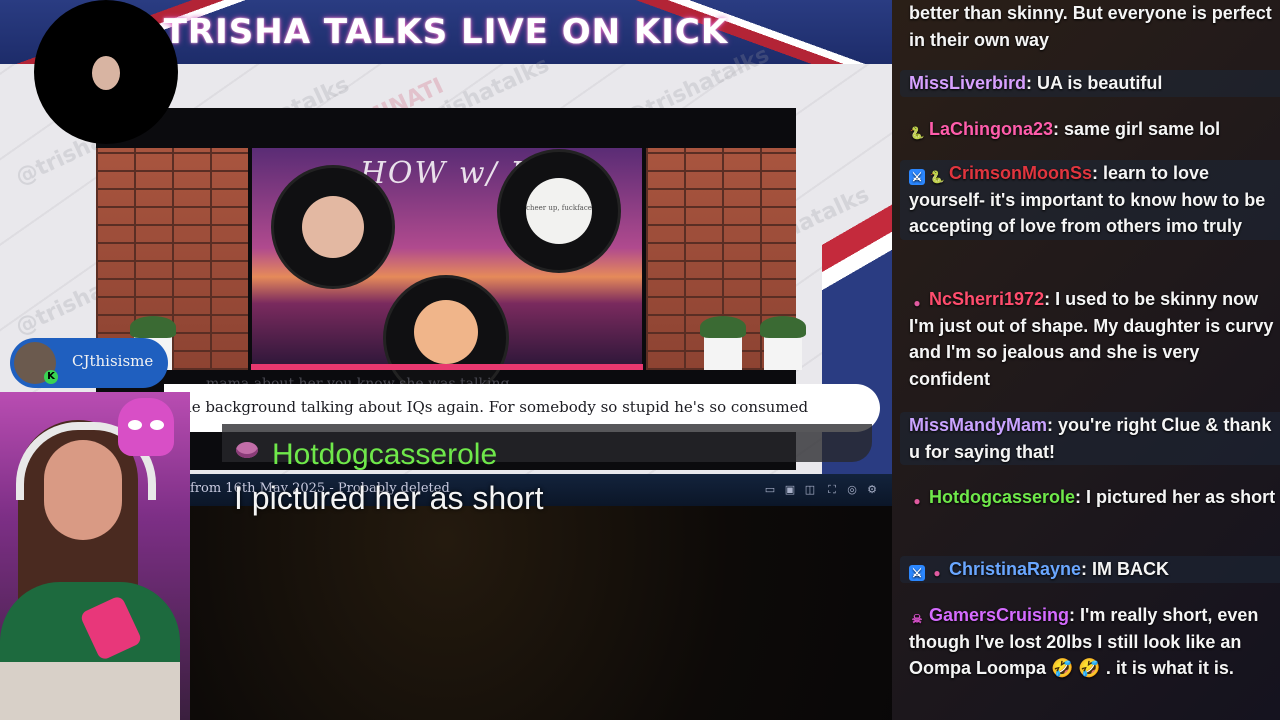 This screenshot has width=1280, height=720. Describe the element at coordinates (1015, 569) in the screenshot. I see `chat-username: ChristinaRayne` at that location.